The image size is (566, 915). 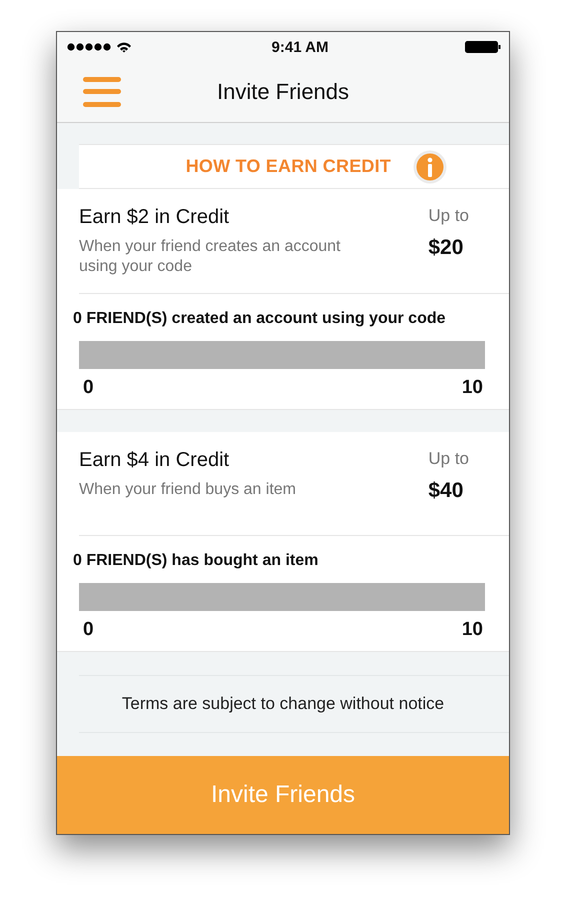 I want to click on offer-title: Earn $4 in Credit, so click(x=154, y=460).